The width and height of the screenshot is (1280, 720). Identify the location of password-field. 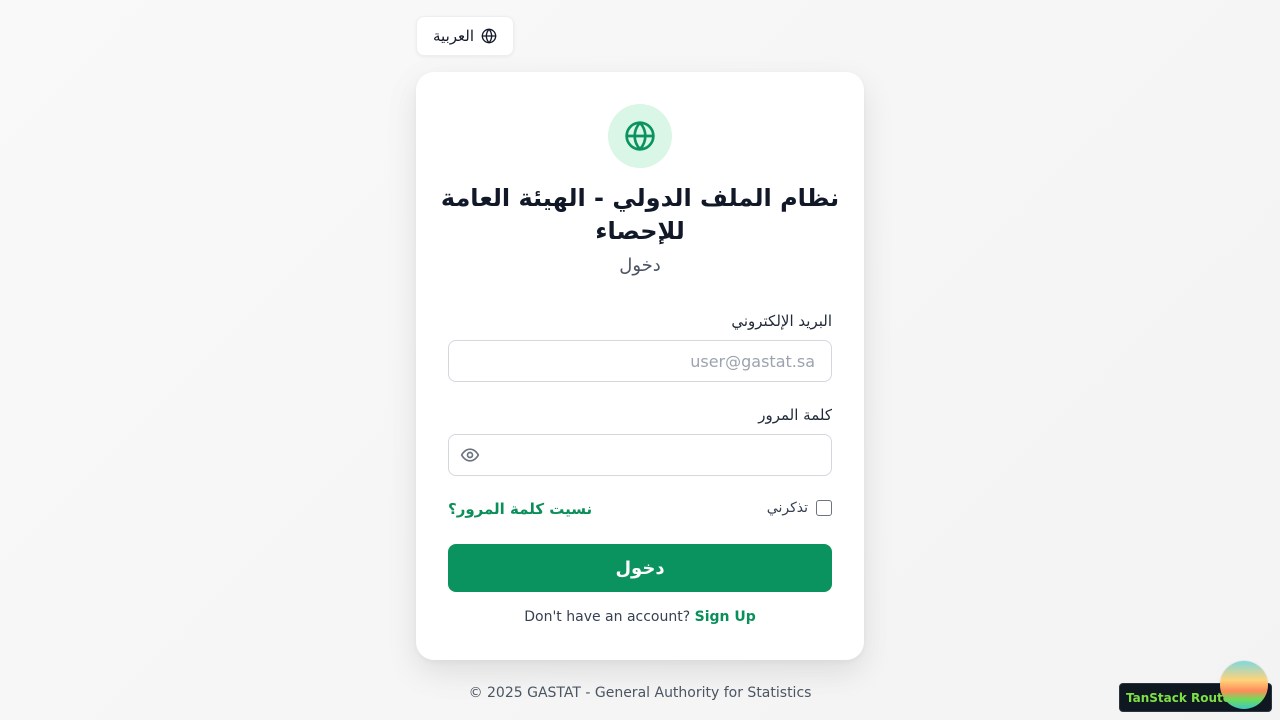
(640, 455).